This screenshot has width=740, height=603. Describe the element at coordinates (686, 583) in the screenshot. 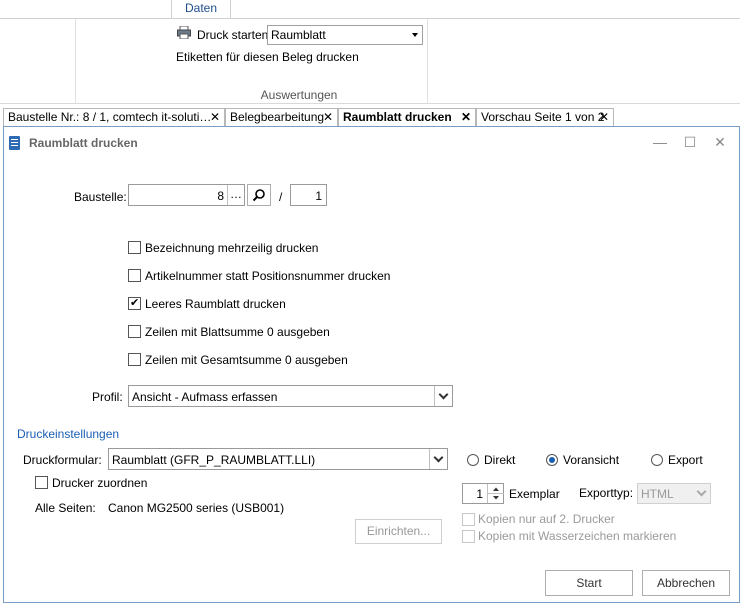

I see `abbrechen-button: Abbrechen` at that location.